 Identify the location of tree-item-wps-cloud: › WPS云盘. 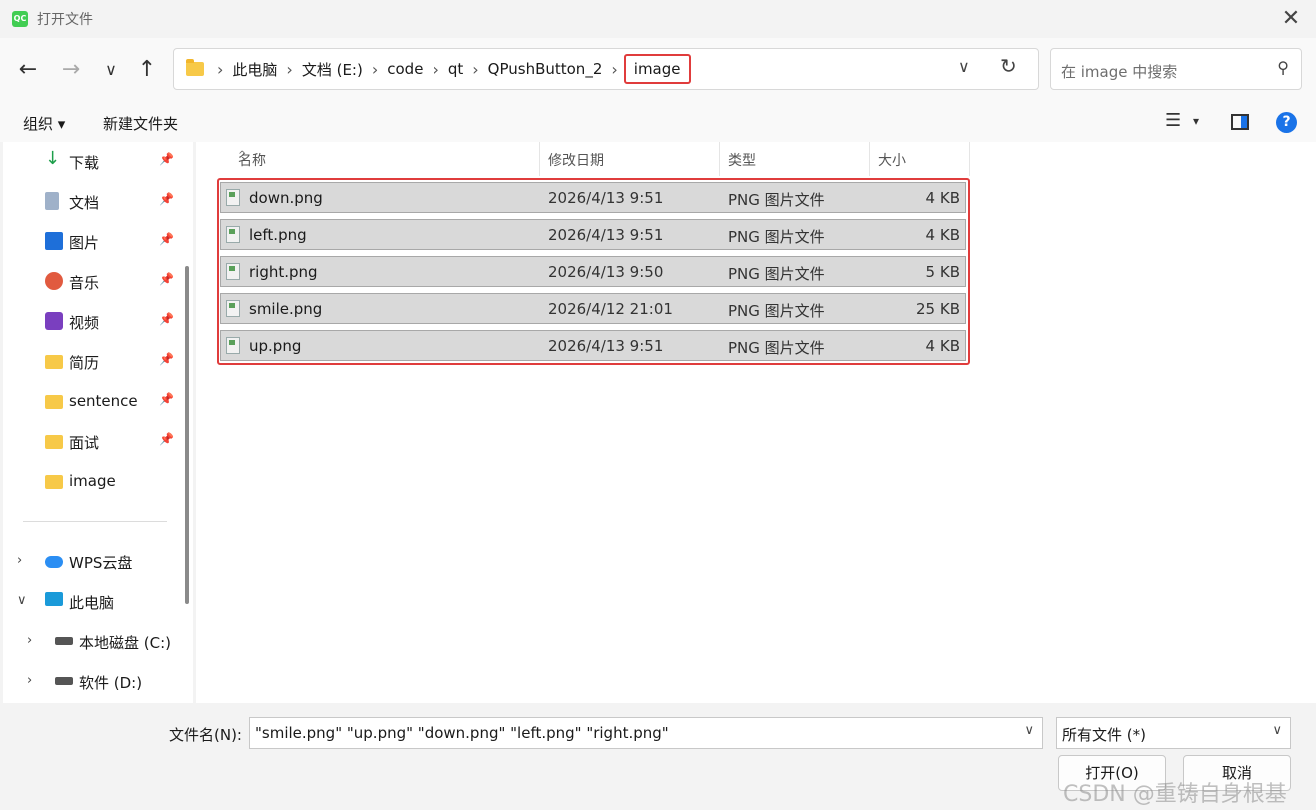
(93, 562).